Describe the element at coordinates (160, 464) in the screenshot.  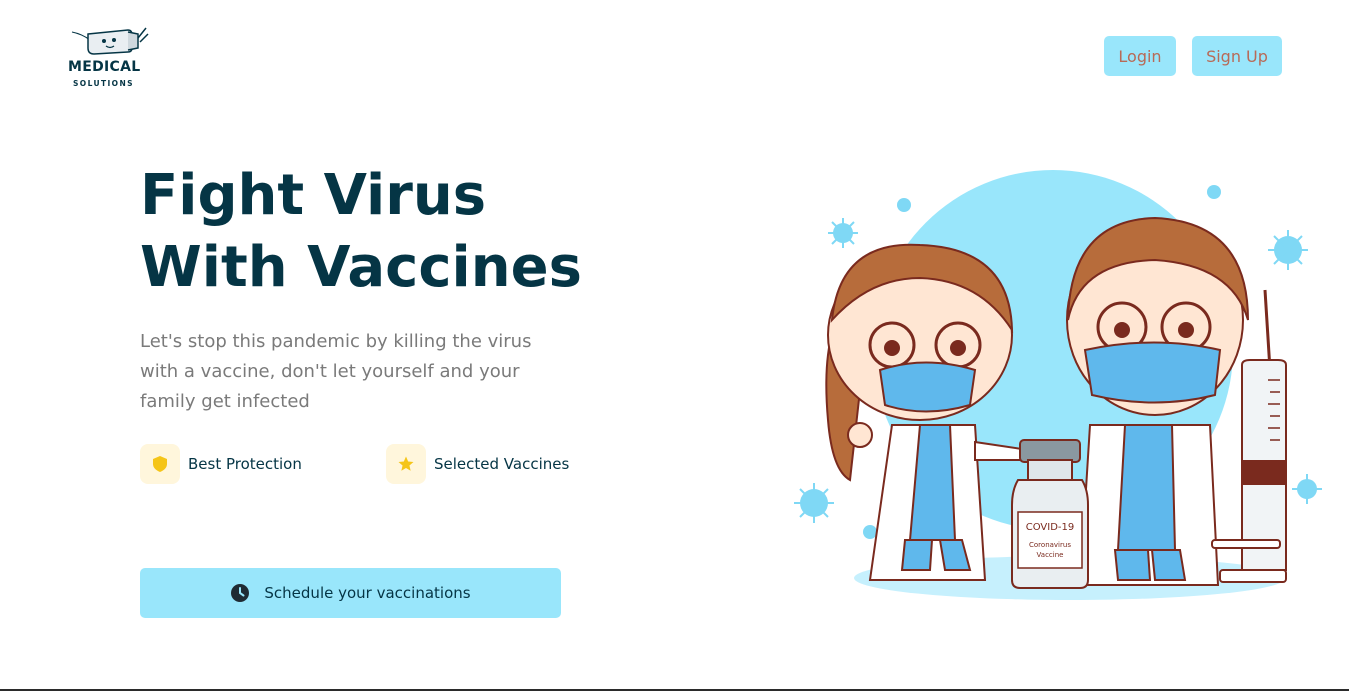
I see `shield-icon` at that location.